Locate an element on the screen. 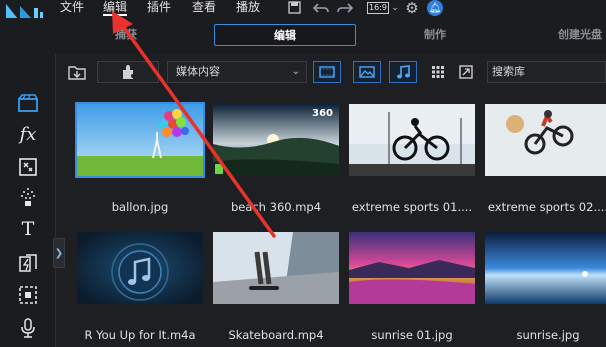 The image size is (606, 347). notification-bell-icon: 🔔︎ is located at coordinates (435, 8).